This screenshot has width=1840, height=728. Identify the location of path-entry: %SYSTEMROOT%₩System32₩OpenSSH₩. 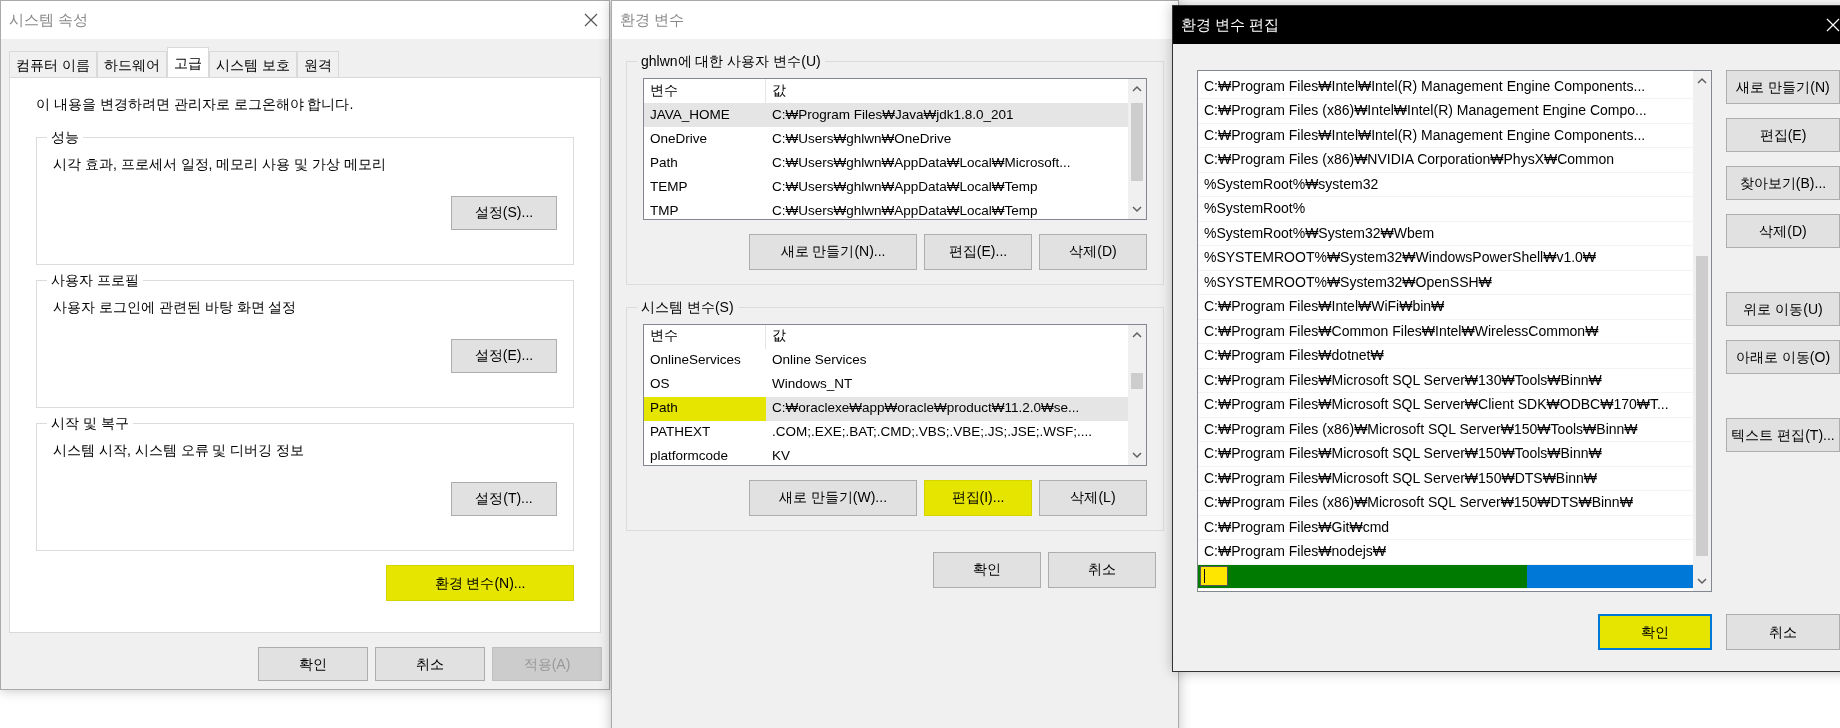
(1445, 282).